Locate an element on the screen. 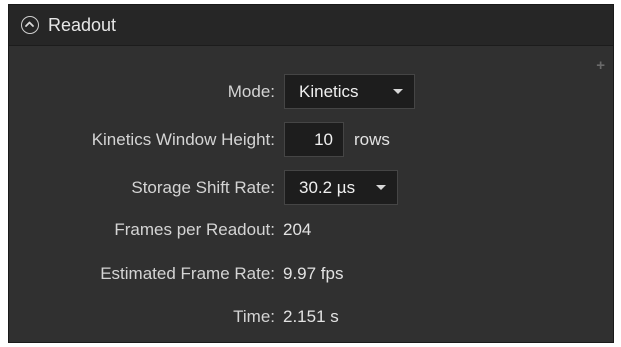  storage-shift-rate-label: Storage Shift Rate: is located at coordinates (203, 187).